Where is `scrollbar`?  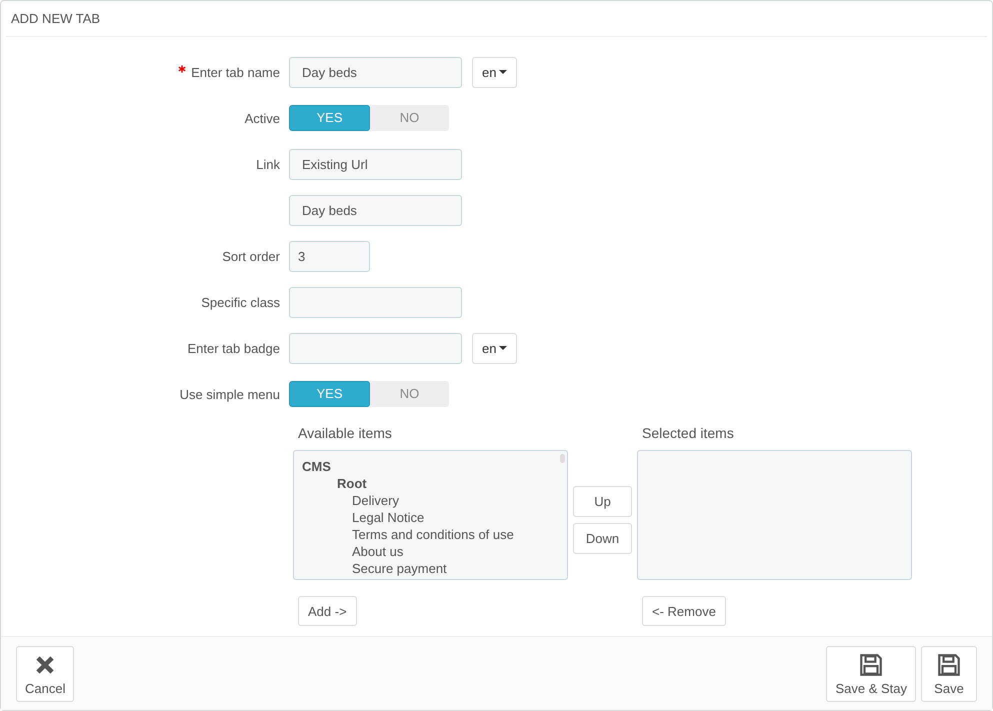 scrollbar is located at coordinates (562, 458).